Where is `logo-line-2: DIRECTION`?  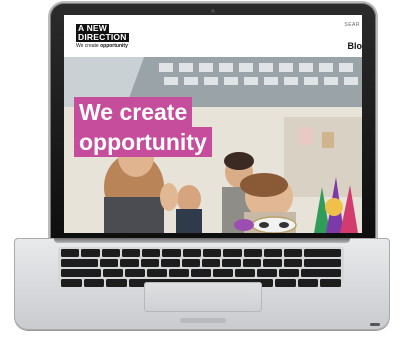 logo-line-2: DIRECTION is located at coordinates (102, 37).